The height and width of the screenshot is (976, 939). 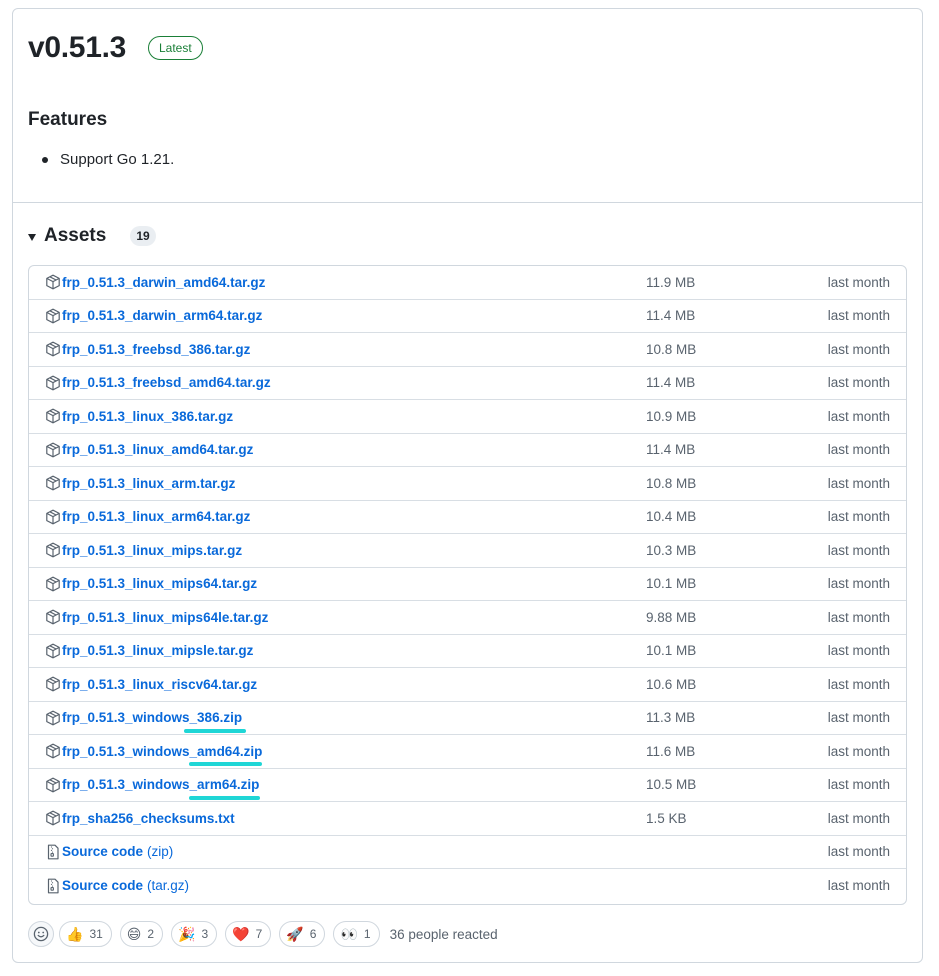 I want to click on reaction-count: 1, so click(x=367, y=934).